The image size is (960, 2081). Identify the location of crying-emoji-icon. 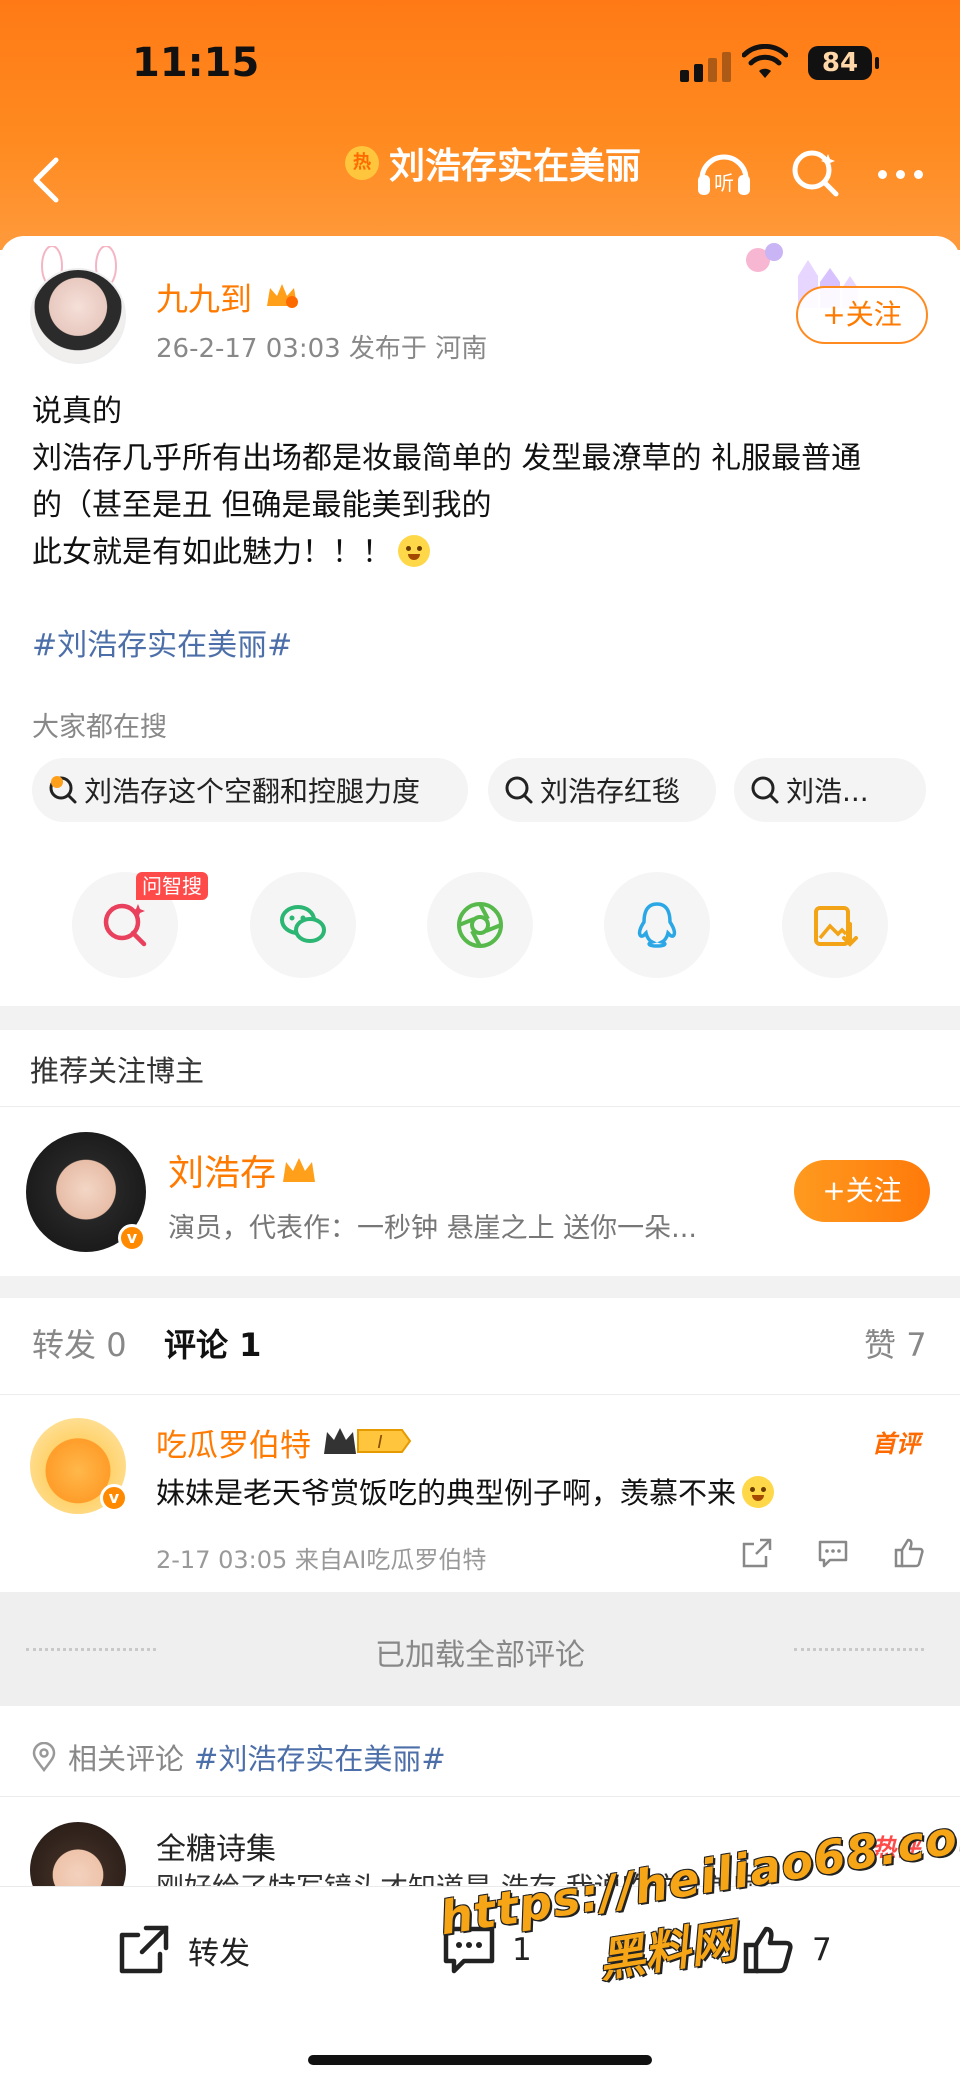
(414, 551).